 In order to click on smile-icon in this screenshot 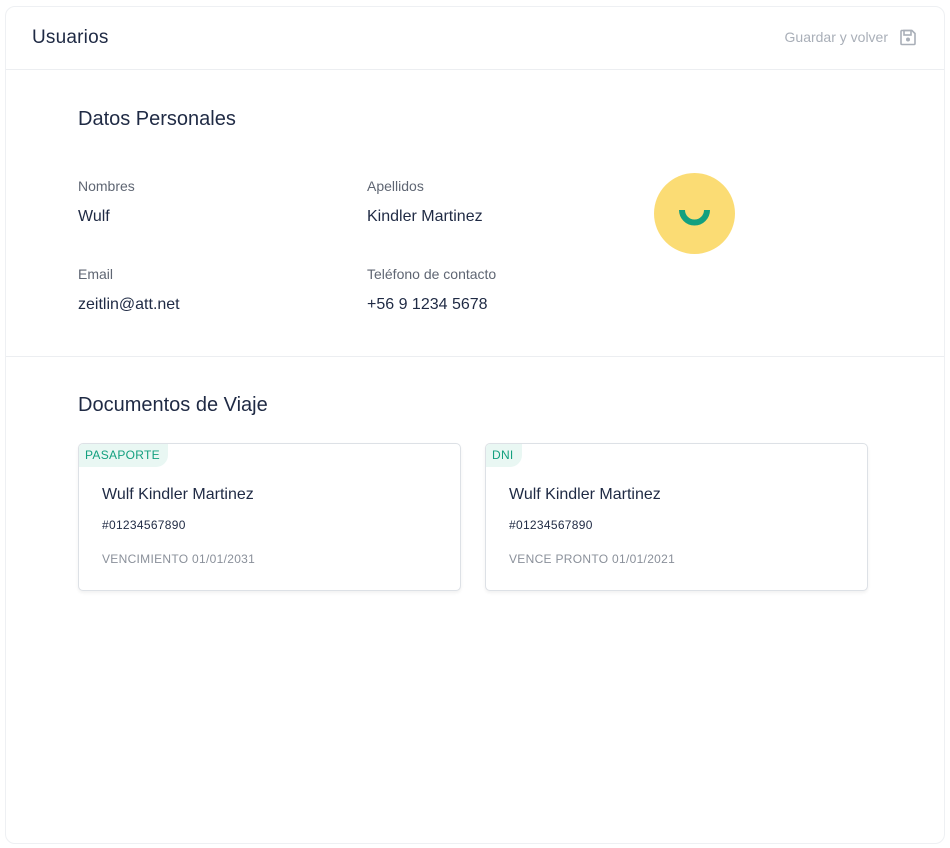, I will do `click(694, 217)`.